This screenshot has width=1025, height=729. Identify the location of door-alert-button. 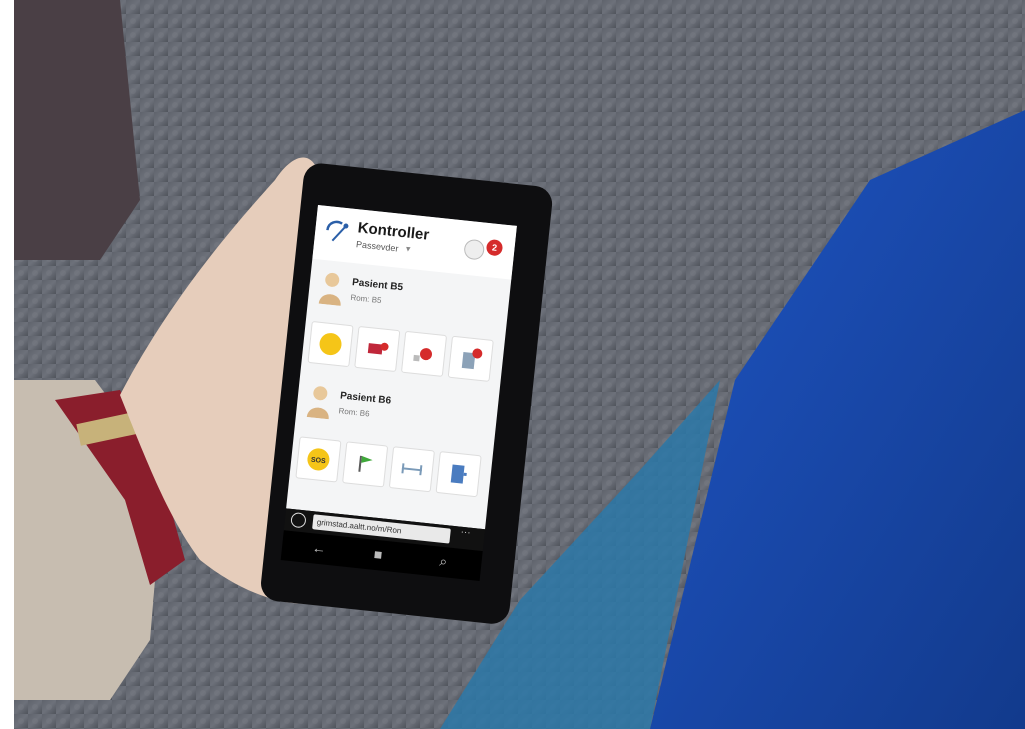
(470, 358).